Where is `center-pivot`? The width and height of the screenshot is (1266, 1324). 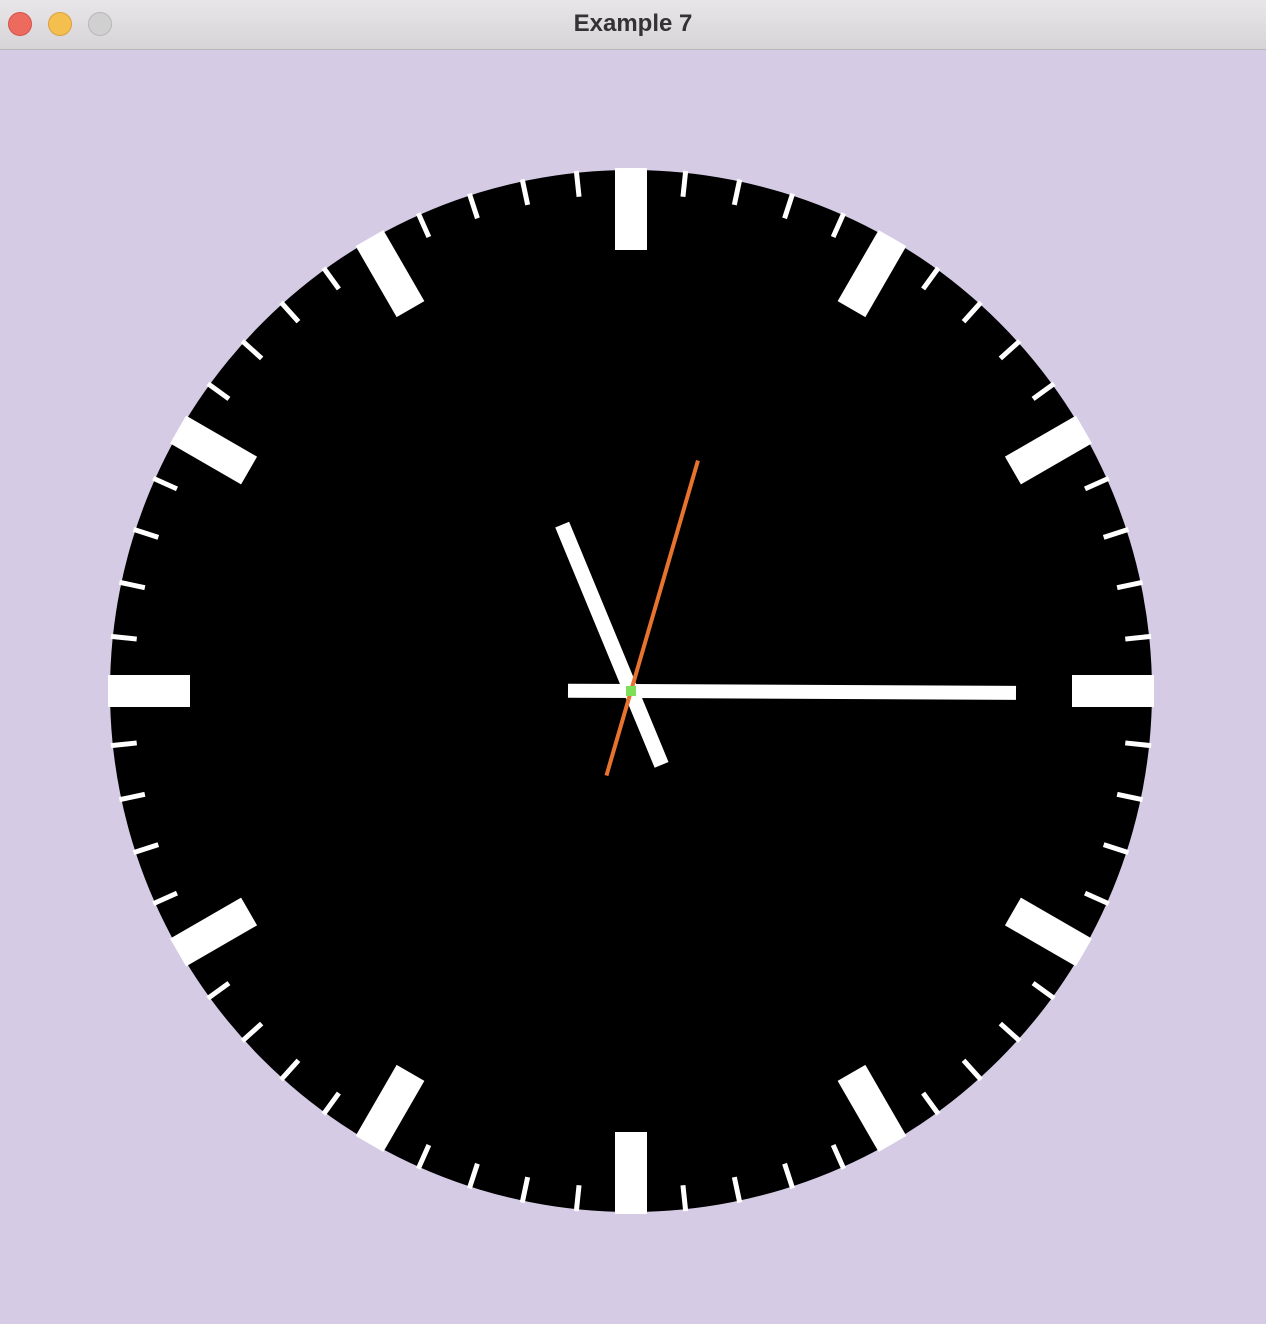
center-pivot is located at coordinates (631, 691).